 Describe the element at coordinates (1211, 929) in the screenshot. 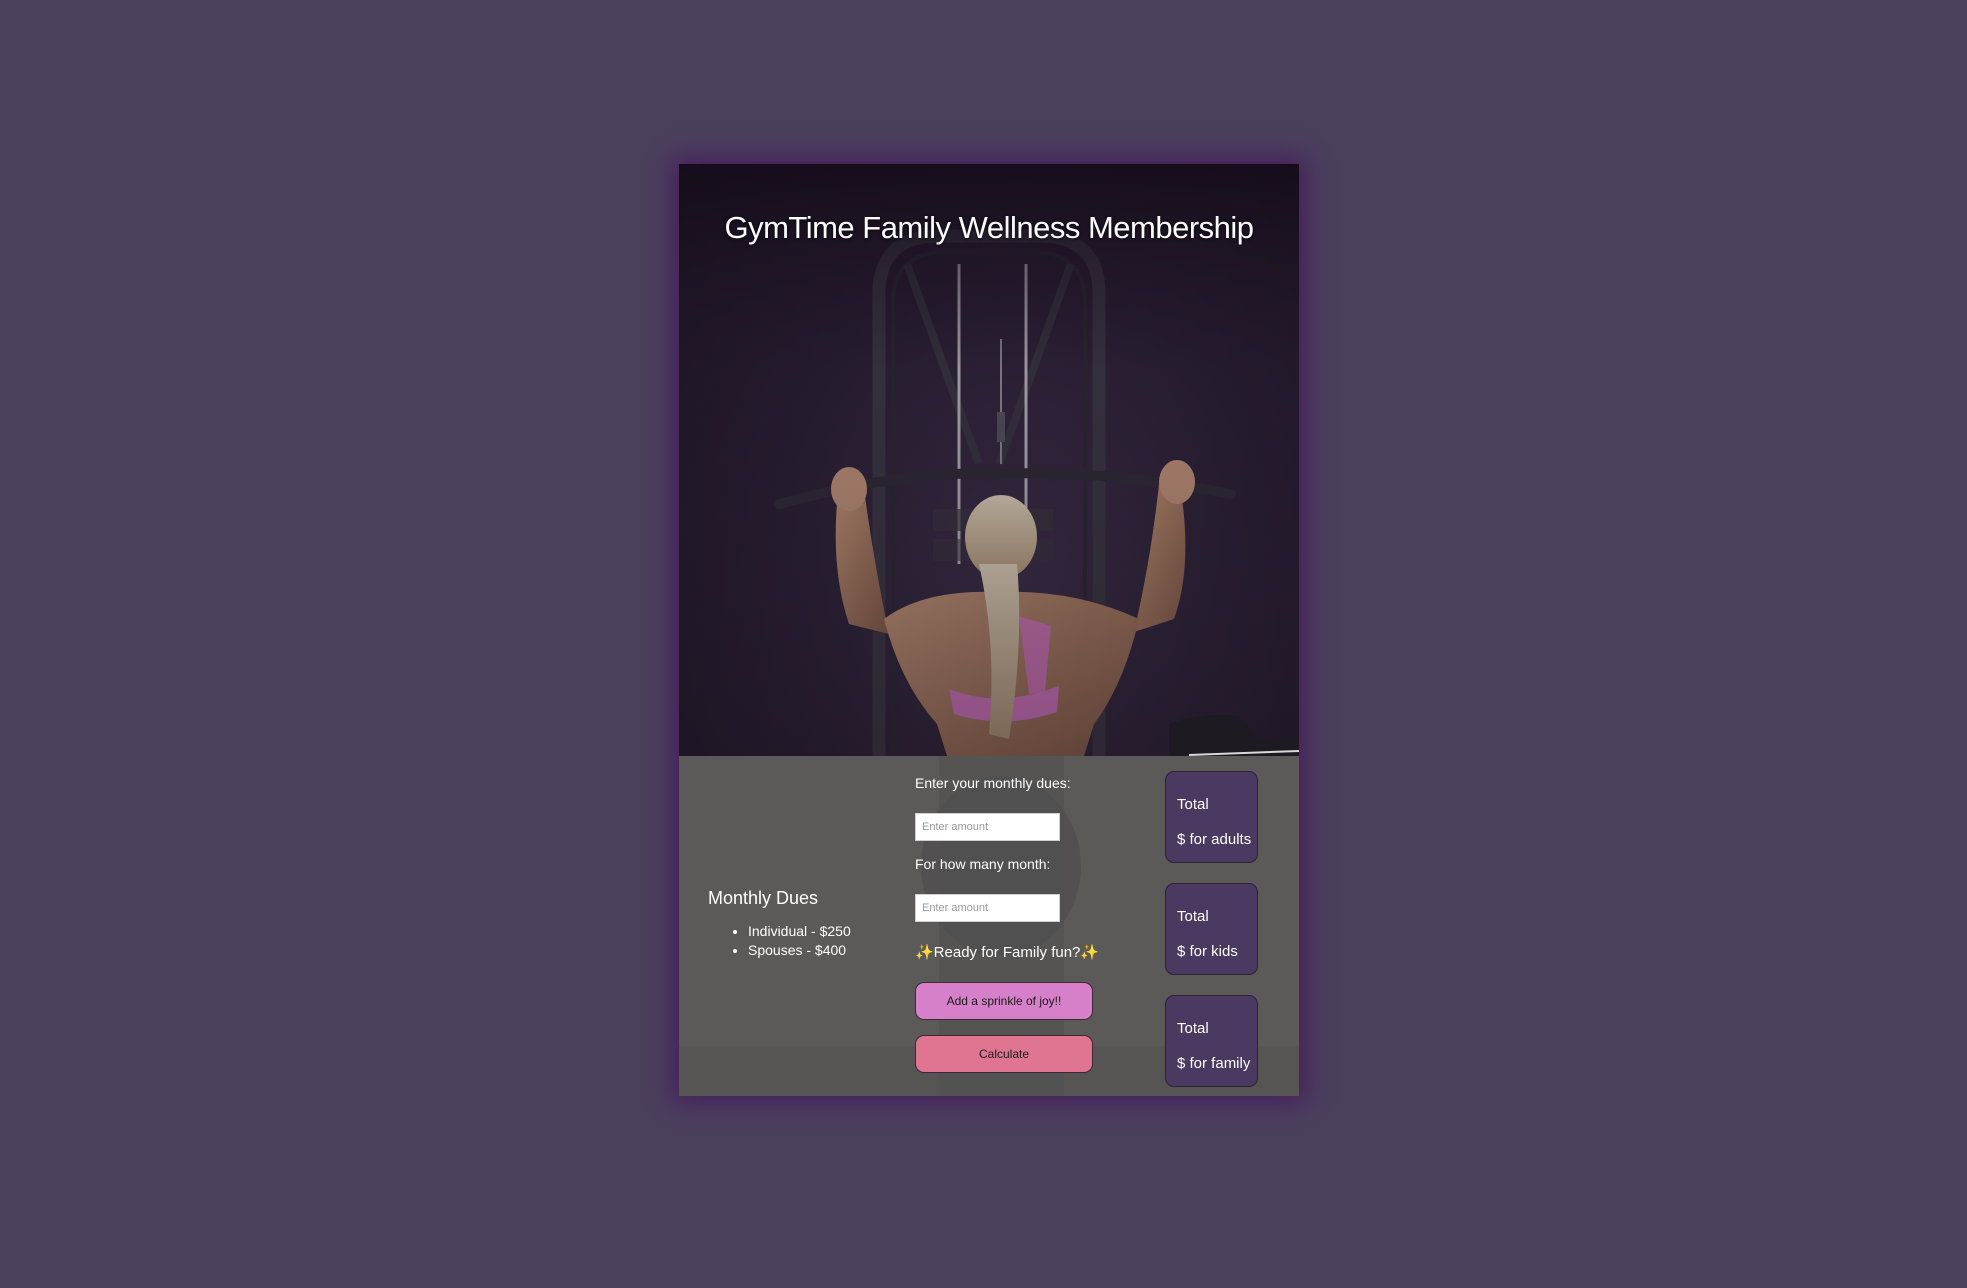

I see `total-kids-box: Total $ for kids` at that location.